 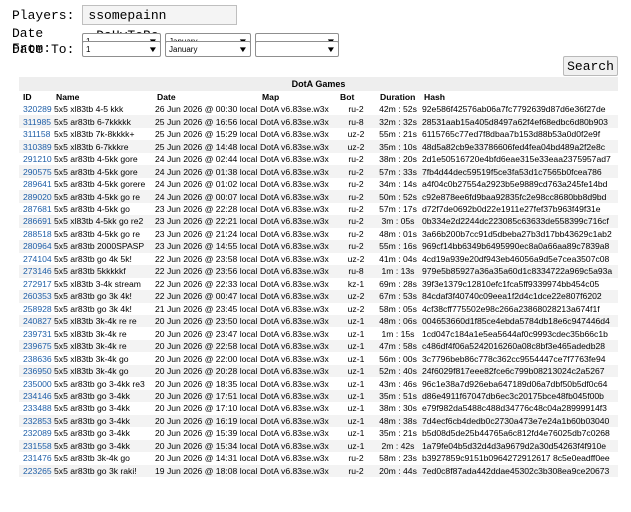 What do you see at coordinates (519, 271) in the screenshot?
I see `game-hash-cell: 979e5b85927a36a35a60d1c8334722a969c5a93a` at bounding box center [519, 271].